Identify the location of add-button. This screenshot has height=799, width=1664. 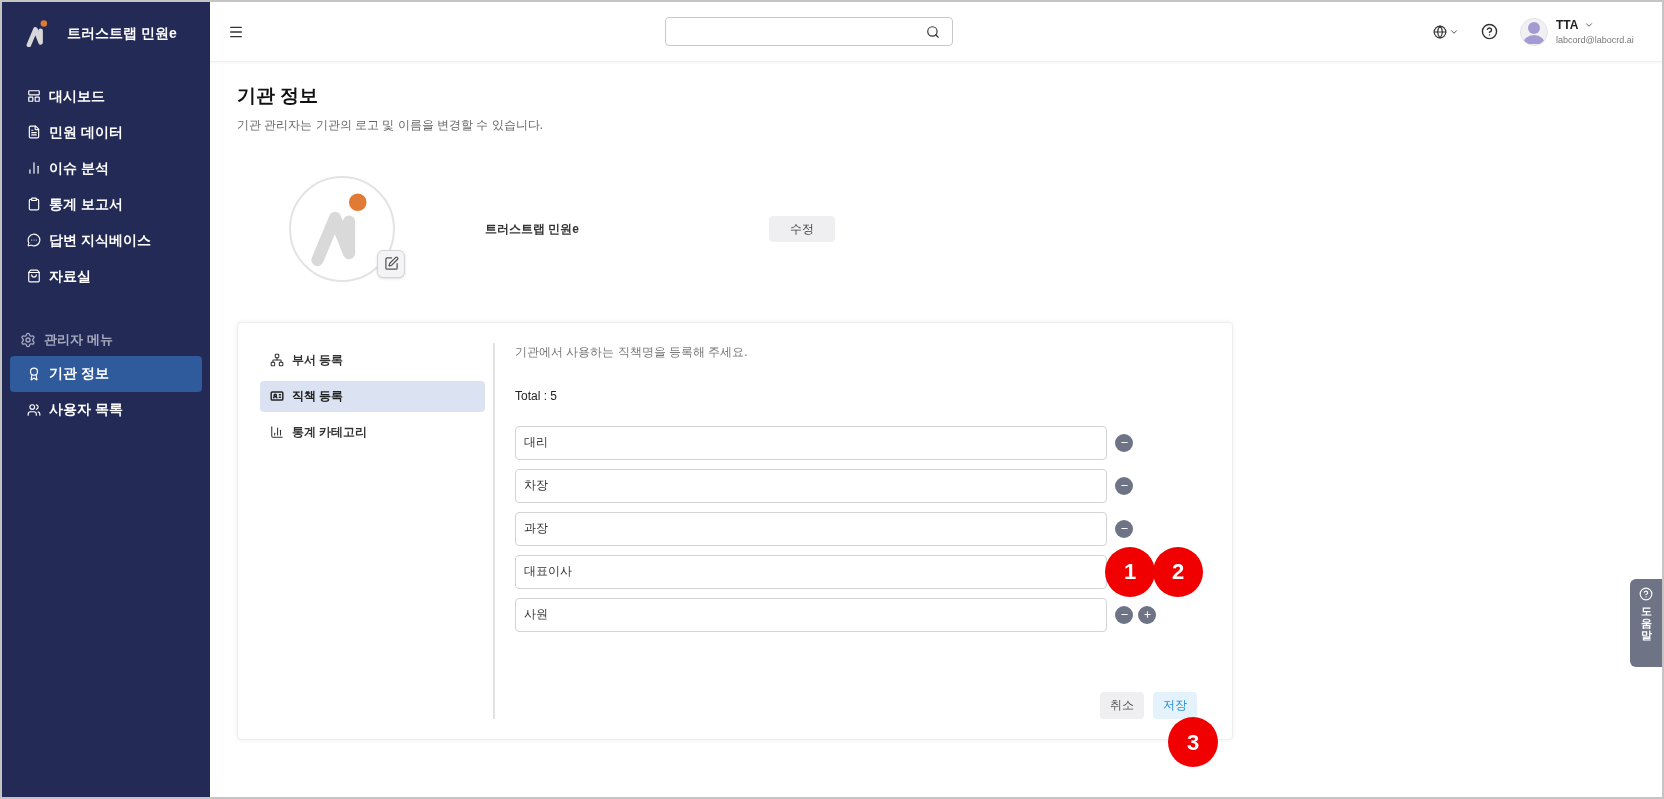
(1147, 614).